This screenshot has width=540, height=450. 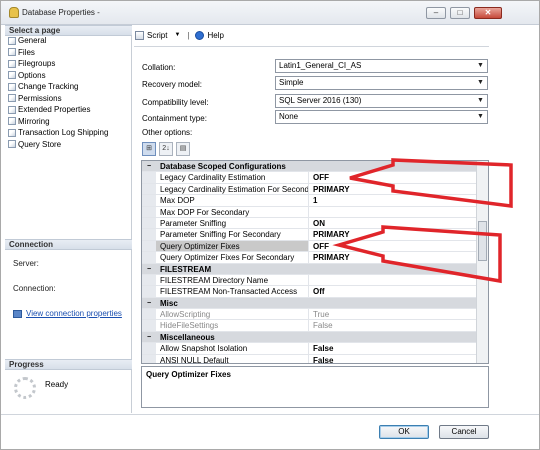 I want to click on grid-category-row: − Database Scoped Configurations, so click(x=310, y=167).